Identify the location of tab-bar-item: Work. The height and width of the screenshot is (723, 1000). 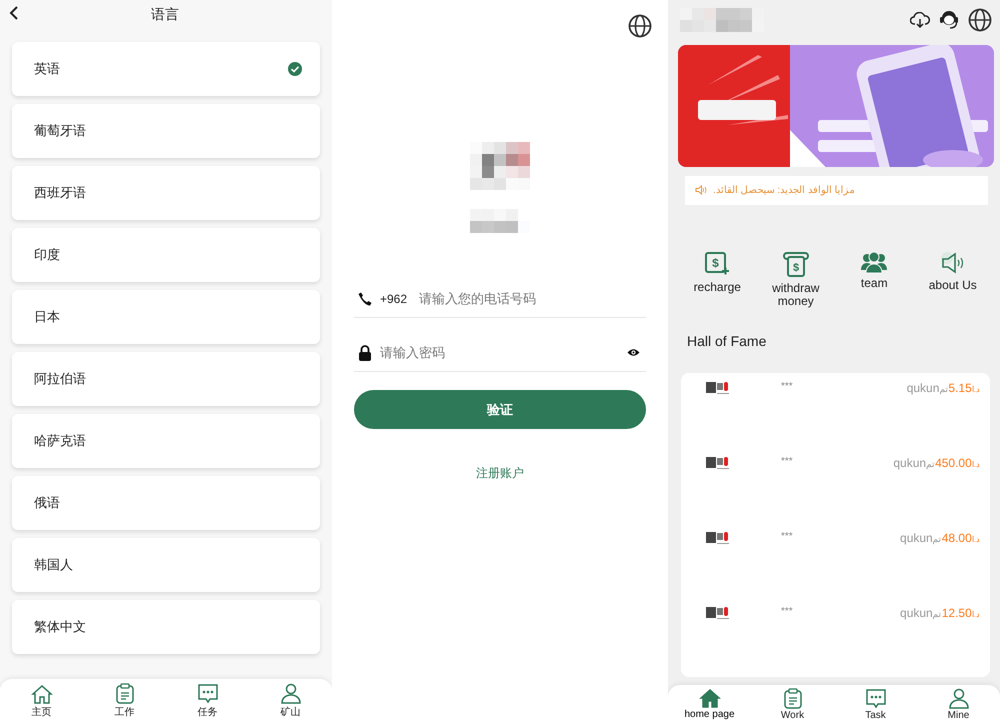
(792, 704).